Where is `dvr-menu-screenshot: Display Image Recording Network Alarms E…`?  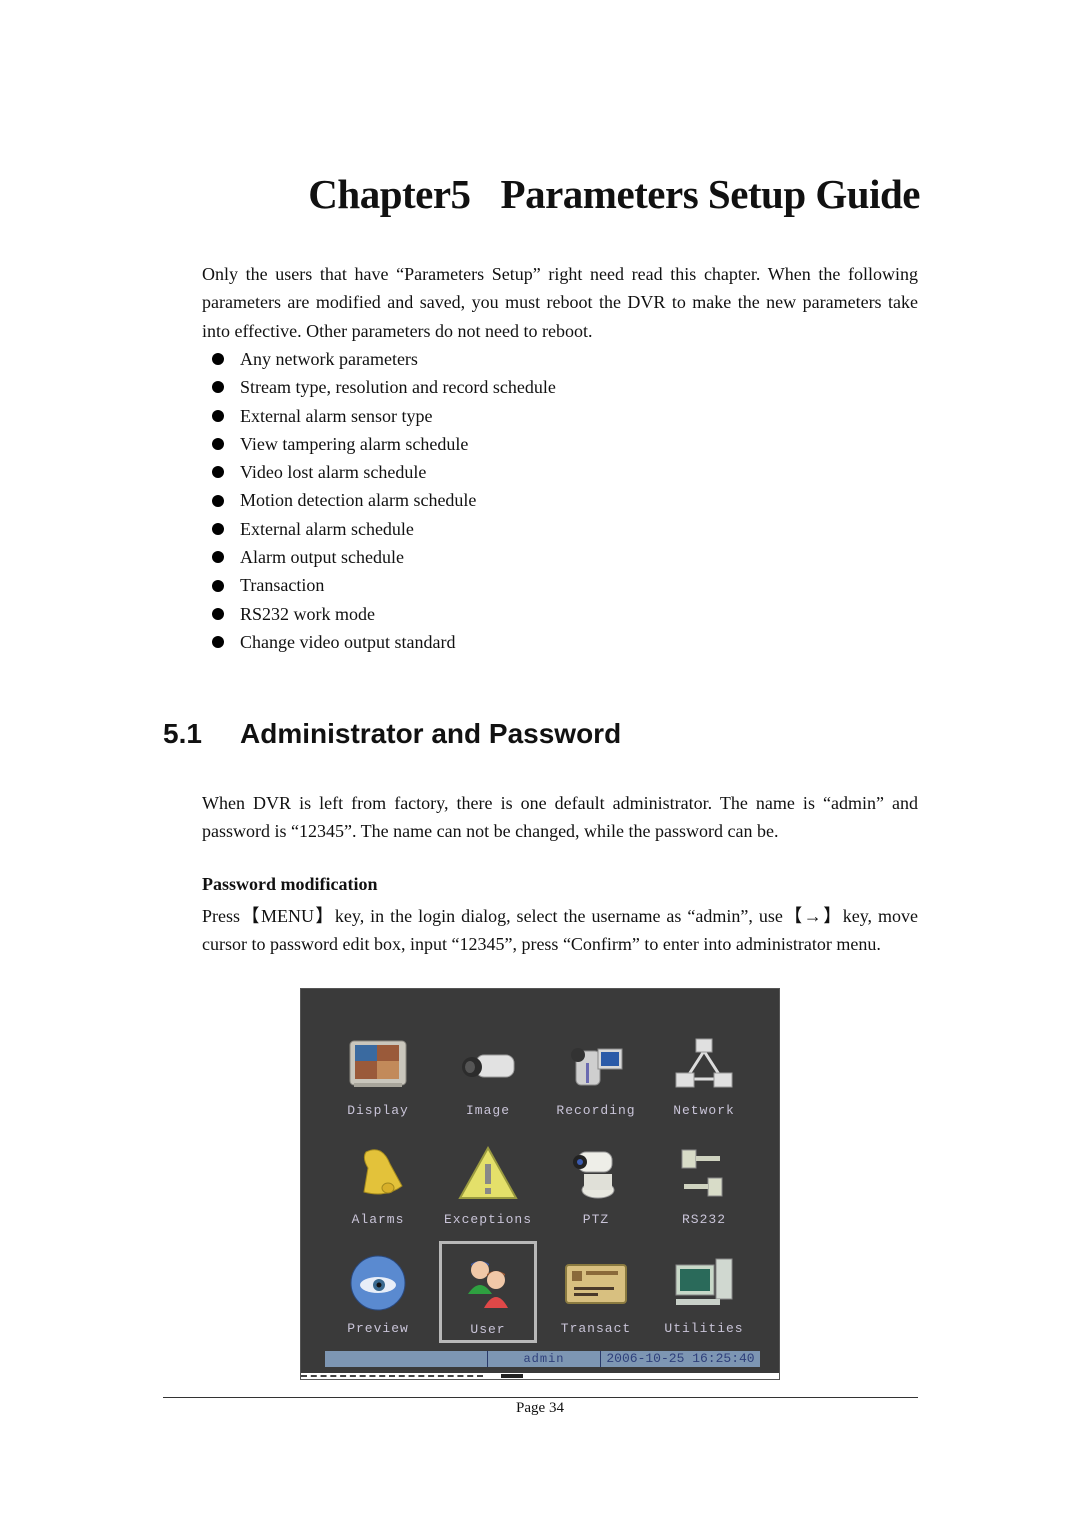 dvr-menu-screenshot: Display Image Recording Network Alarms E… is located at coordinates (540, 1184).